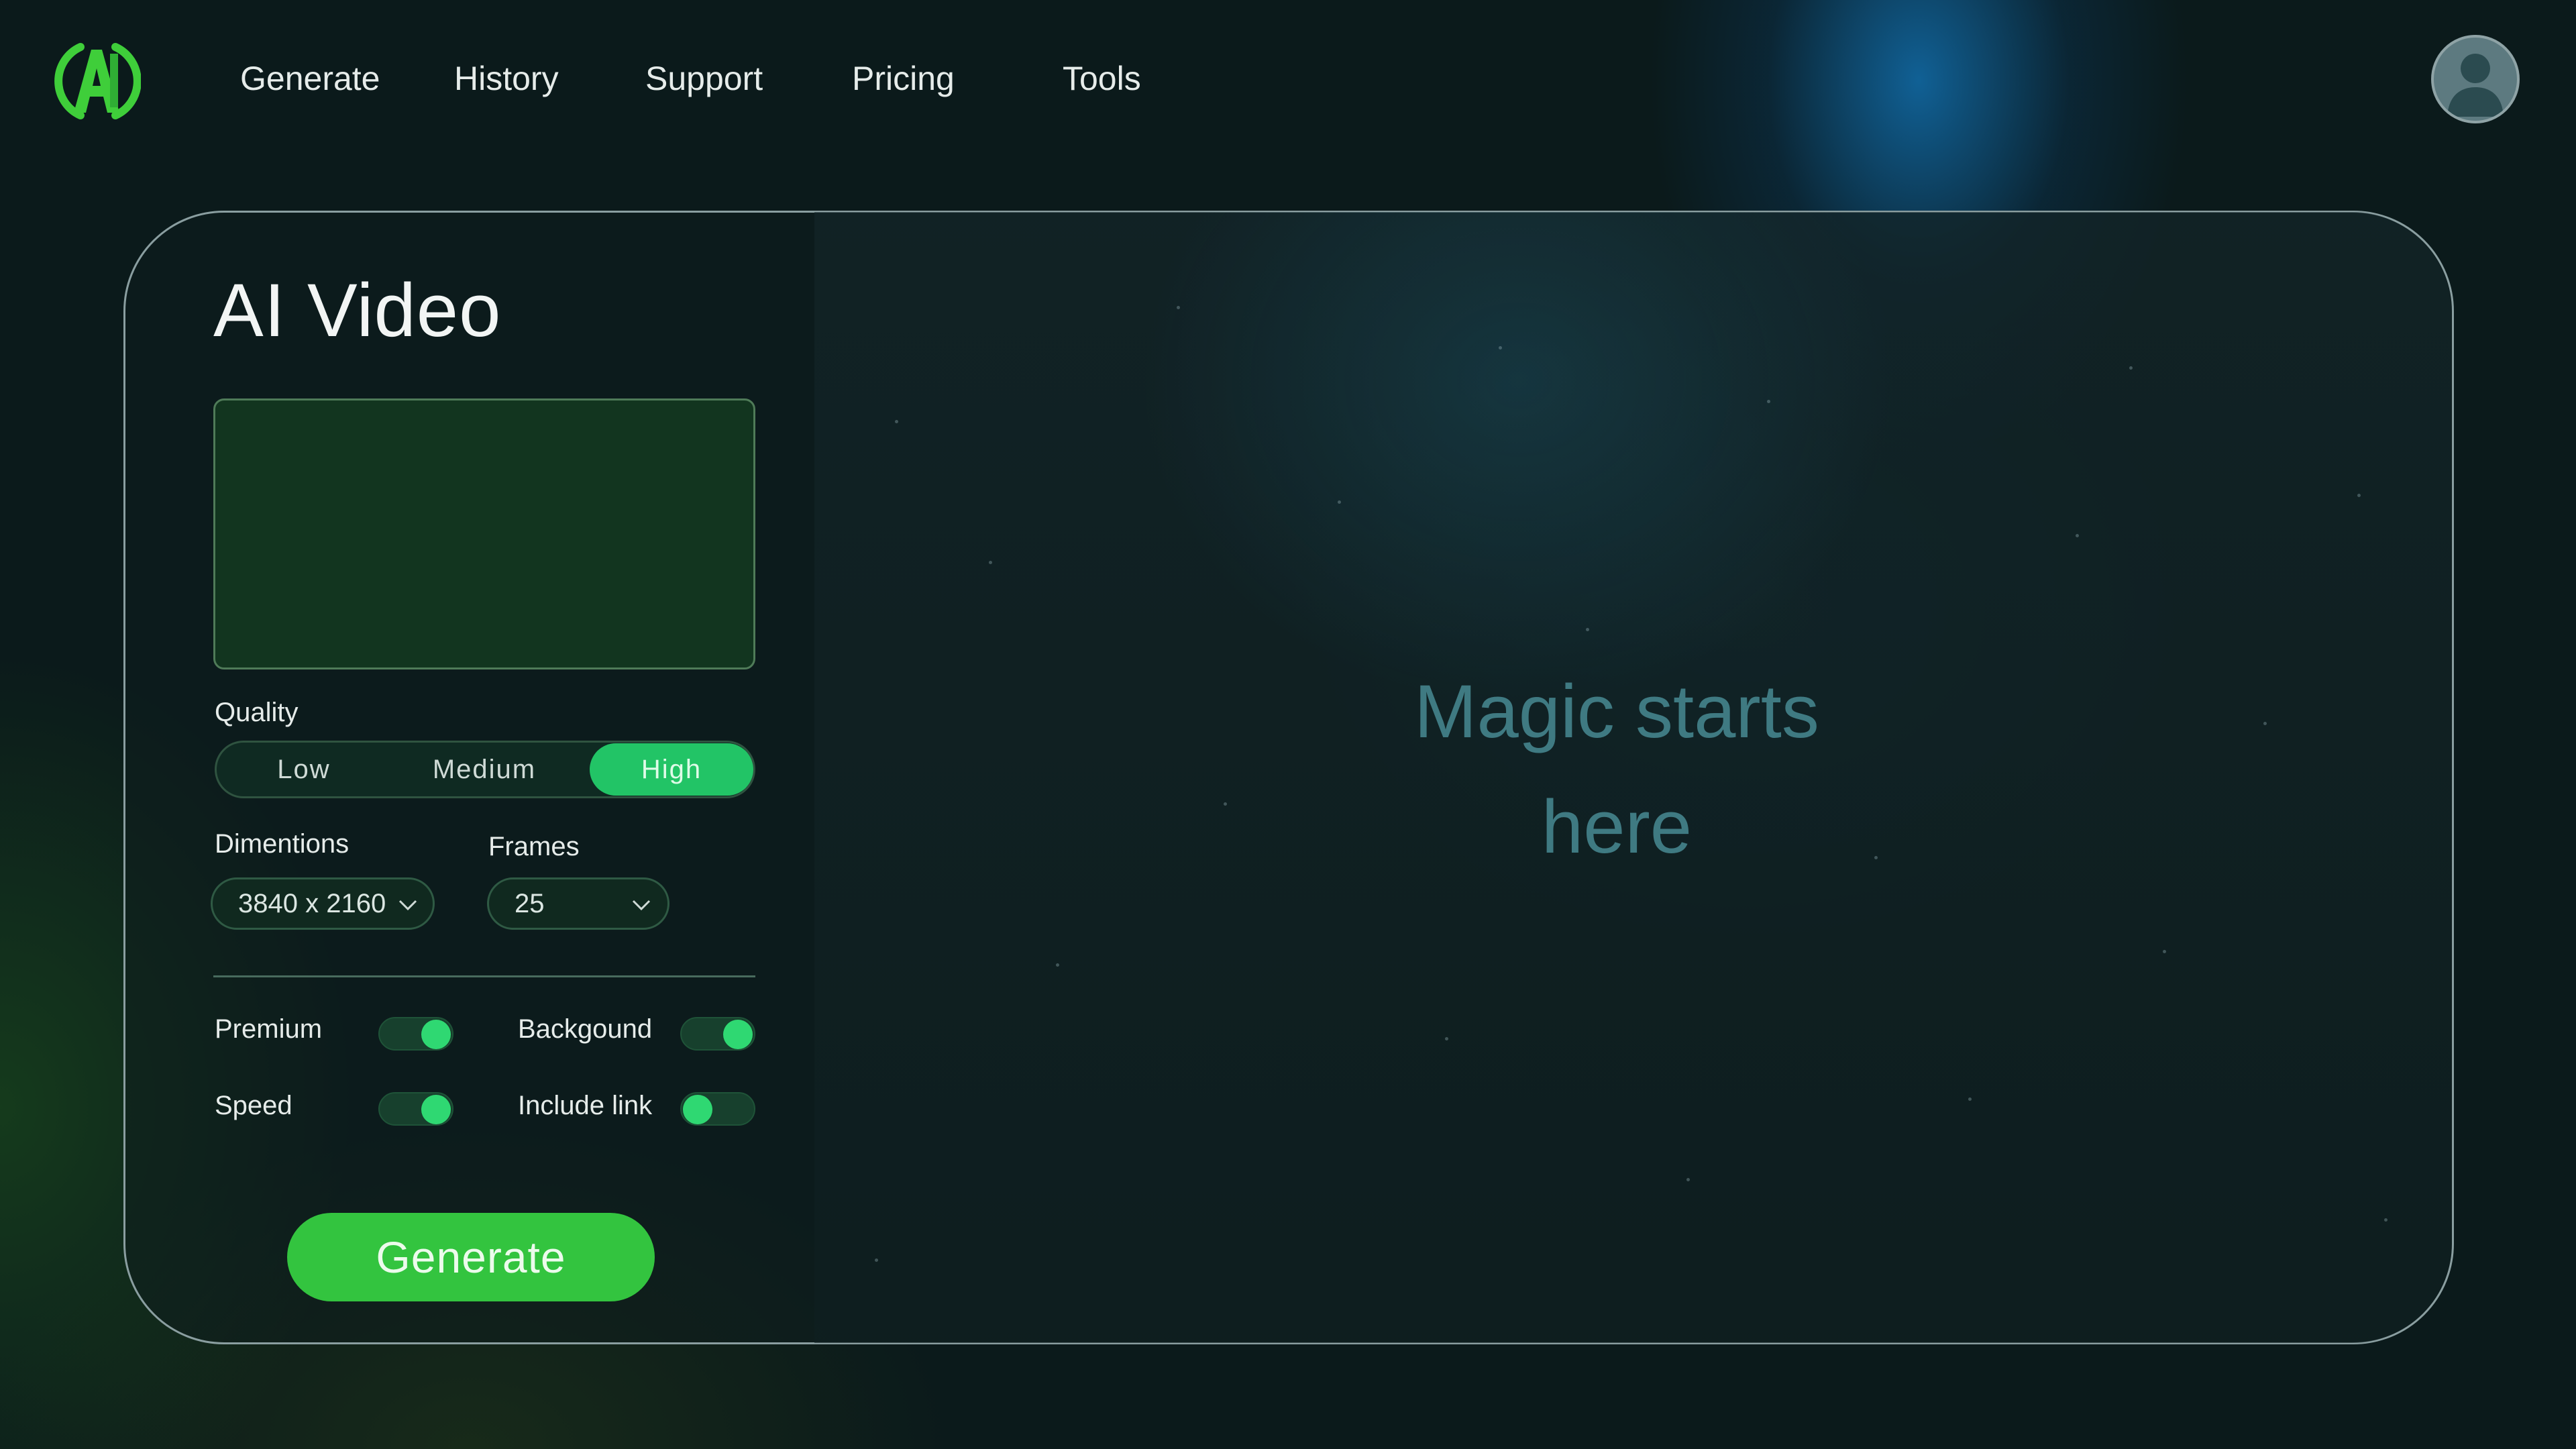 Image resolution: width=2576 pixels, height=1449 pixels. I want to click on quality-option-medium: Medium, so click(484, 769).